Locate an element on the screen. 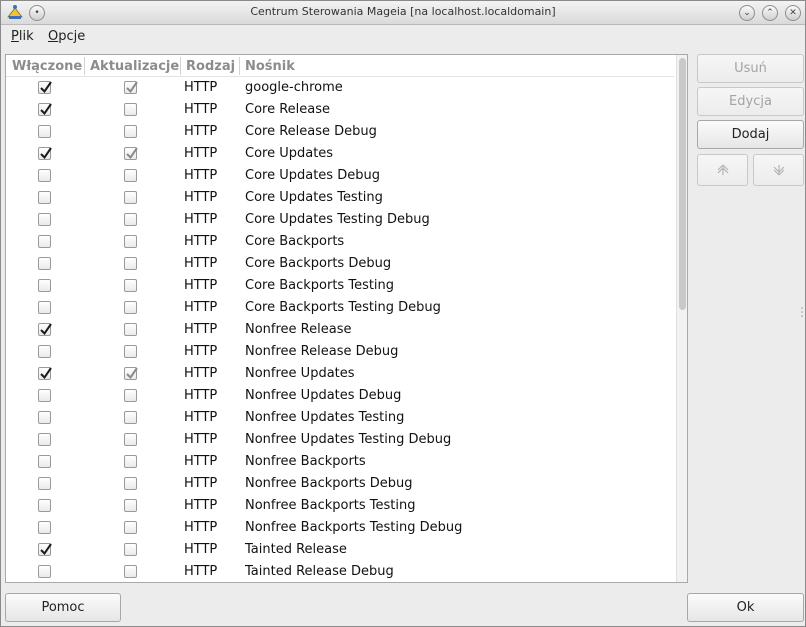  move-down-button is located at coordinates (778, 170).